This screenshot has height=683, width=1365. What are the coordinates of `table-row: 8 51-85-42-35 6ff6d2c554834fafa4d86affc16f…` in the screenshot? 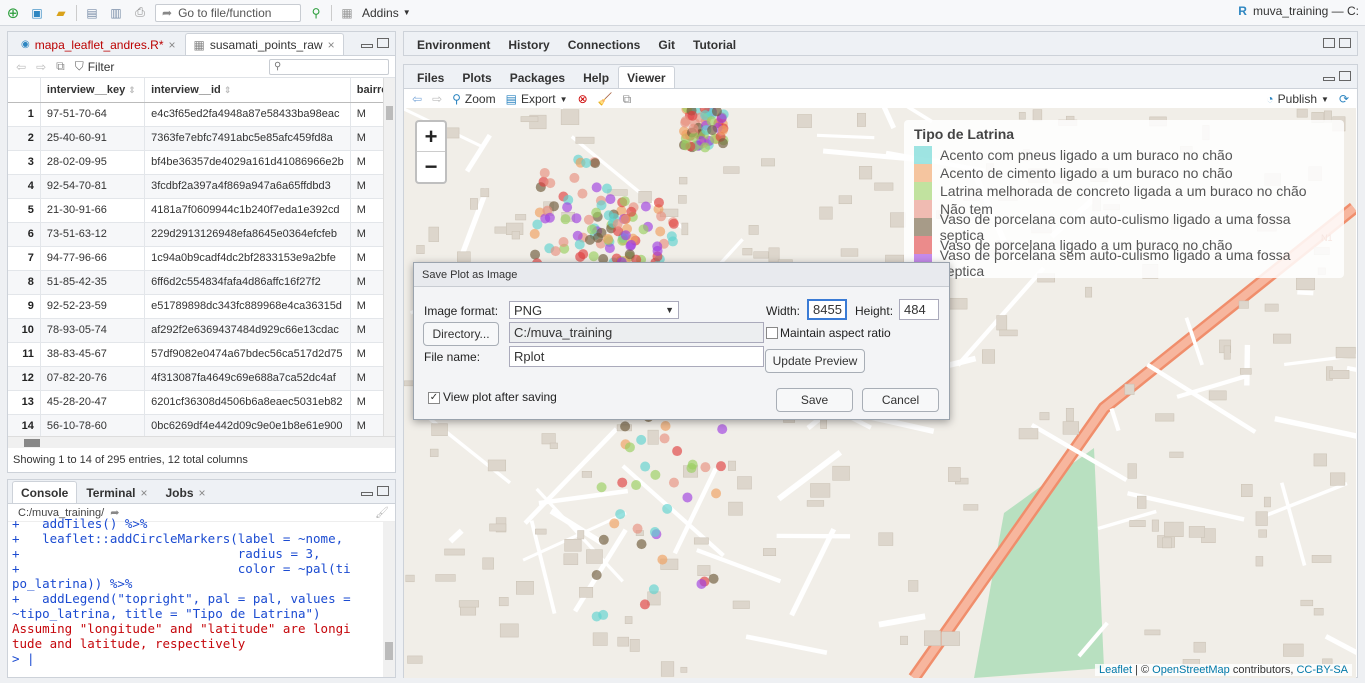 It's located at (201, 282).